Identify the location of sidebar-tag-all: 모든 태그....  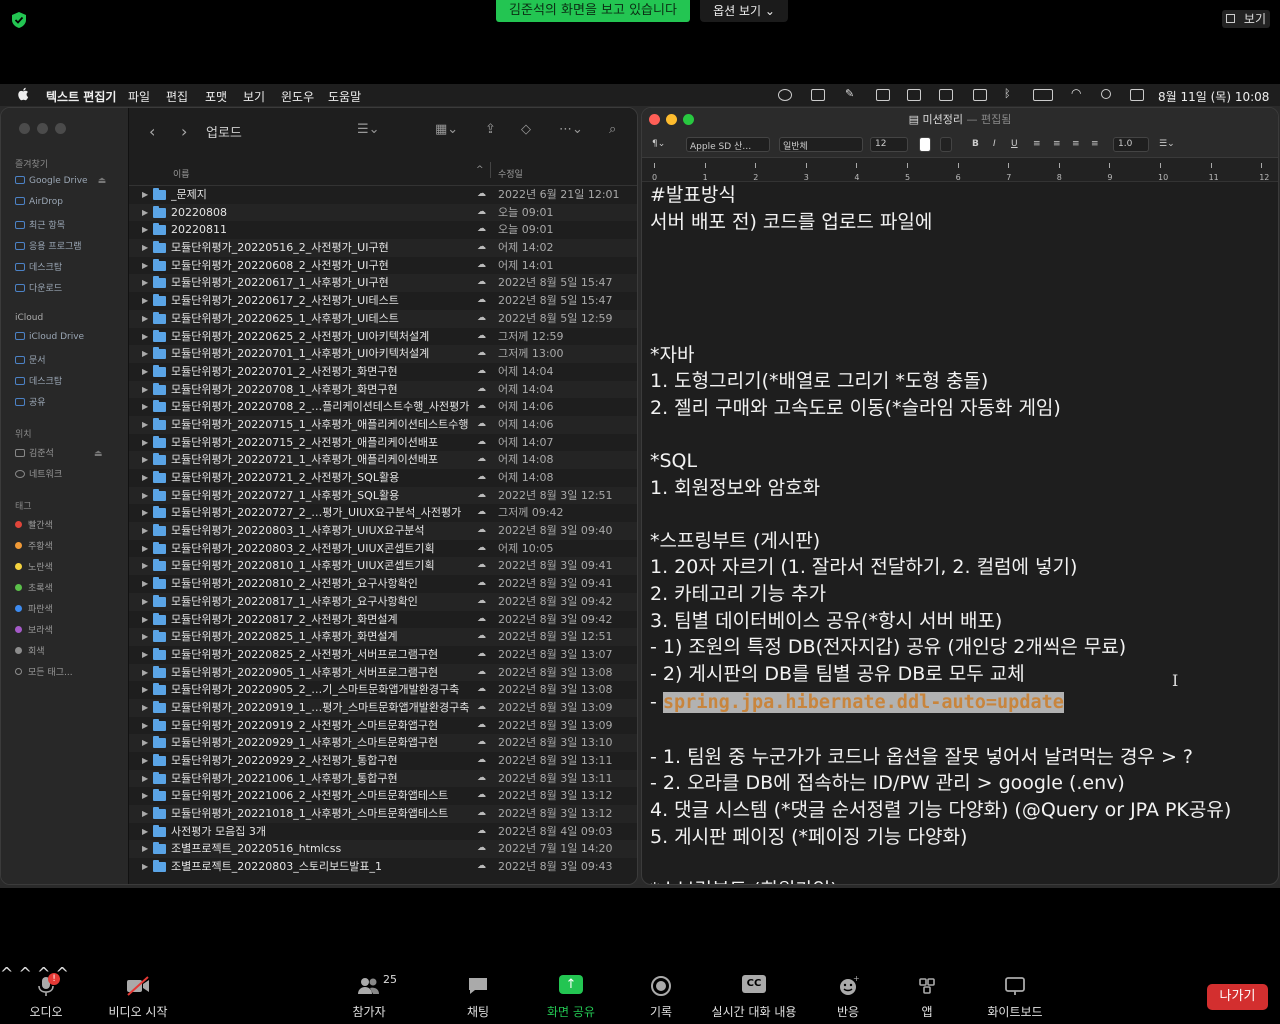
(44, 671).